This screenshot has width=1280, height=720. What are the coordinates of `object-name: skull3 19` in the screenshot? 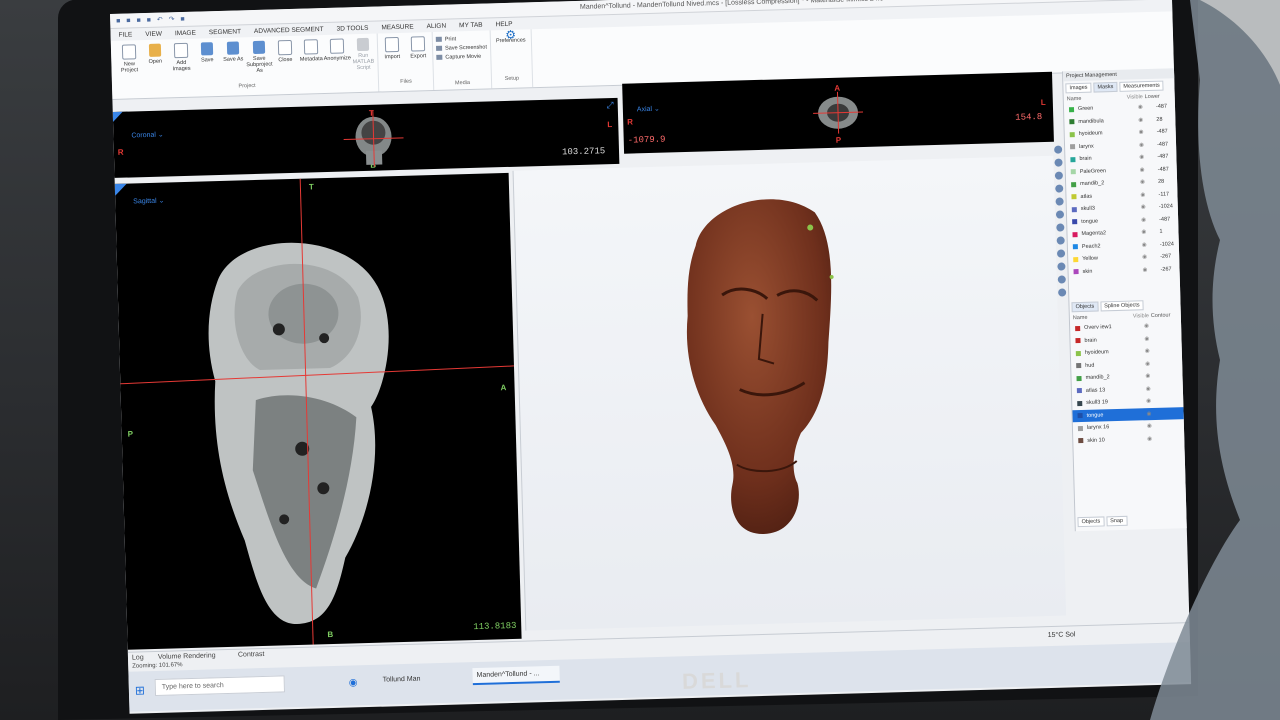 It's located at (1097, 403).